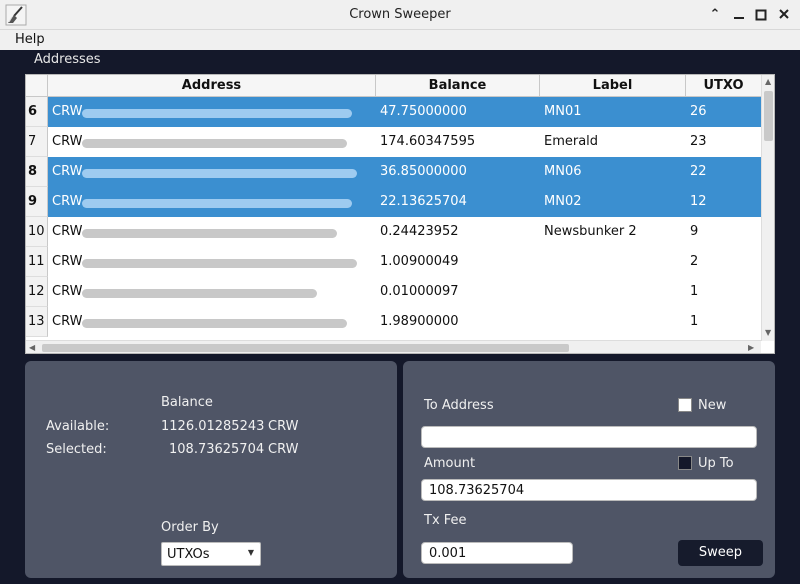 This screenshot has width=800, height=584. I want to click on label-cell: Newsbunker 2, so click(590, 231).